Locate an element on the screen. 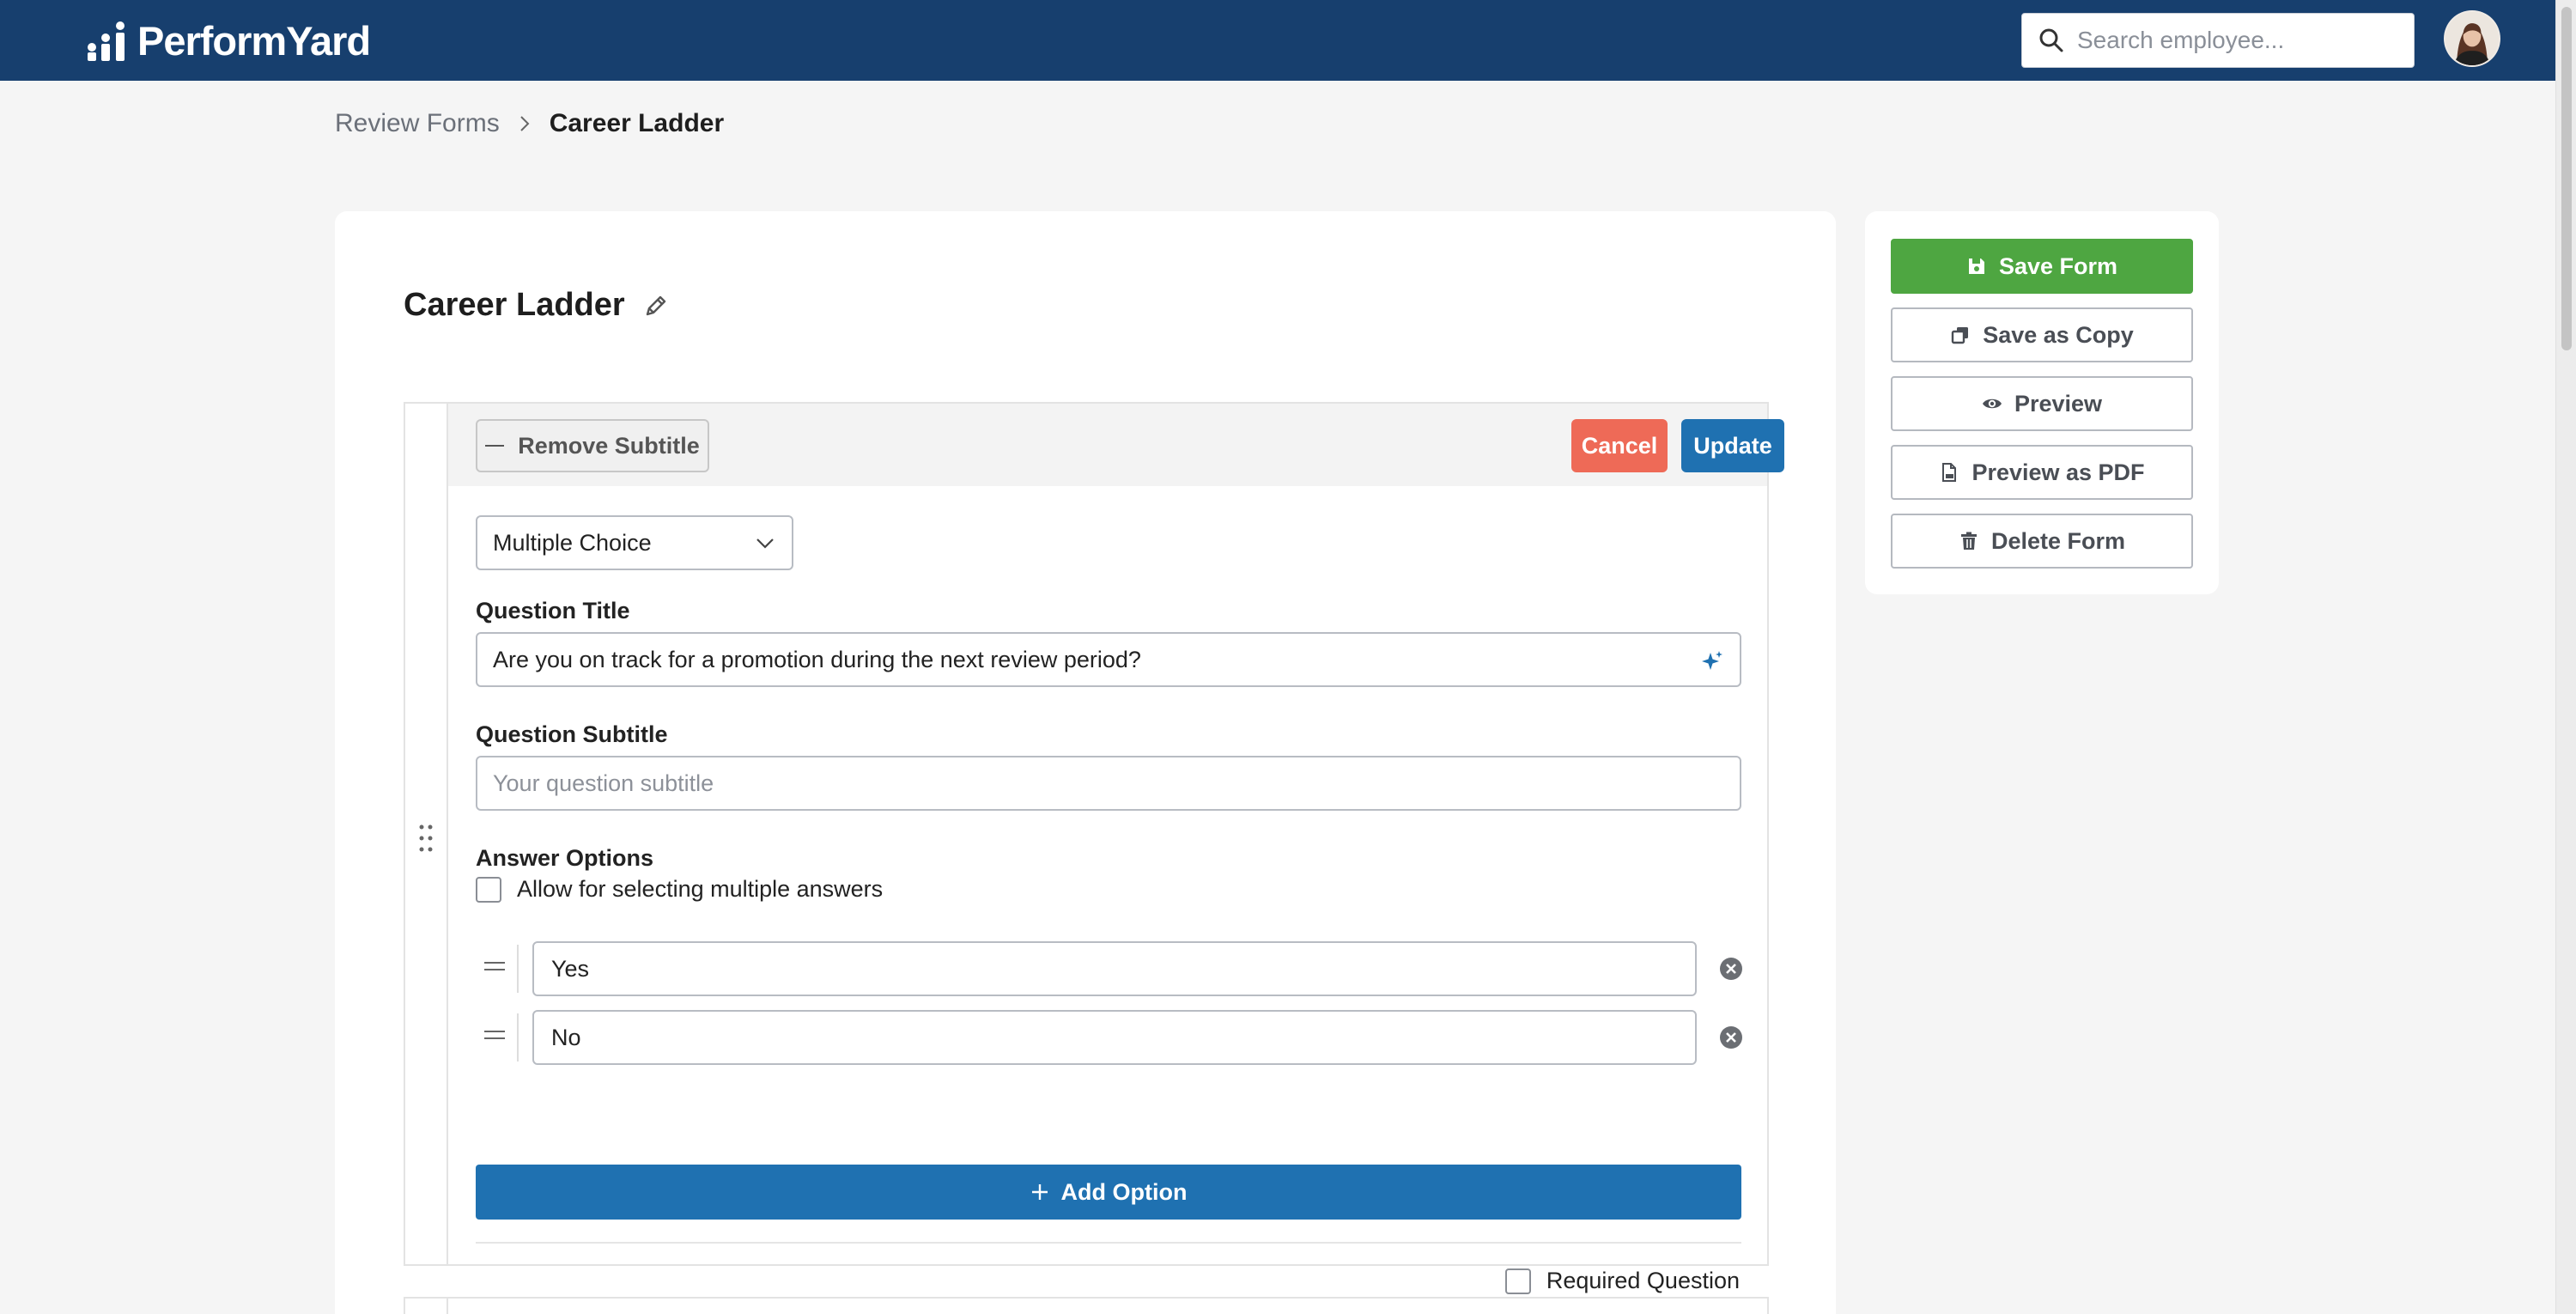  logo-text: PerformYard is located at coordinates (254, 40).